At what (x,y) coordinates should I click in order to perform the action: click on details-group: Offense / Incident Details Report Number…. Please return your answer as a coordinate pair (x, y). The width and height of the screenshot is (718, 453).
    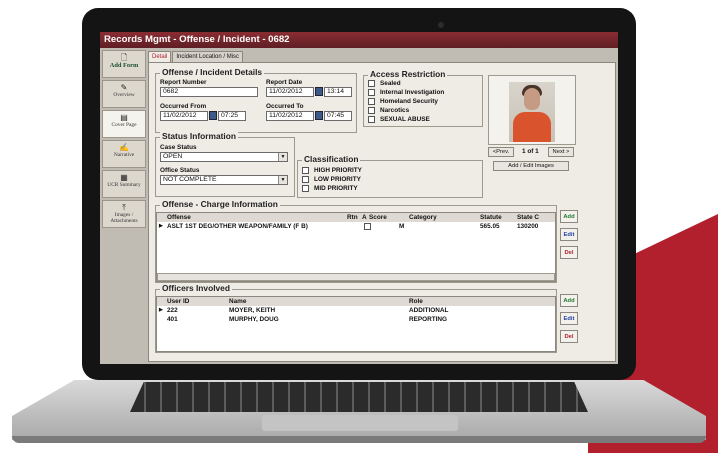
    Looking at the image, I should click on (256, 100).